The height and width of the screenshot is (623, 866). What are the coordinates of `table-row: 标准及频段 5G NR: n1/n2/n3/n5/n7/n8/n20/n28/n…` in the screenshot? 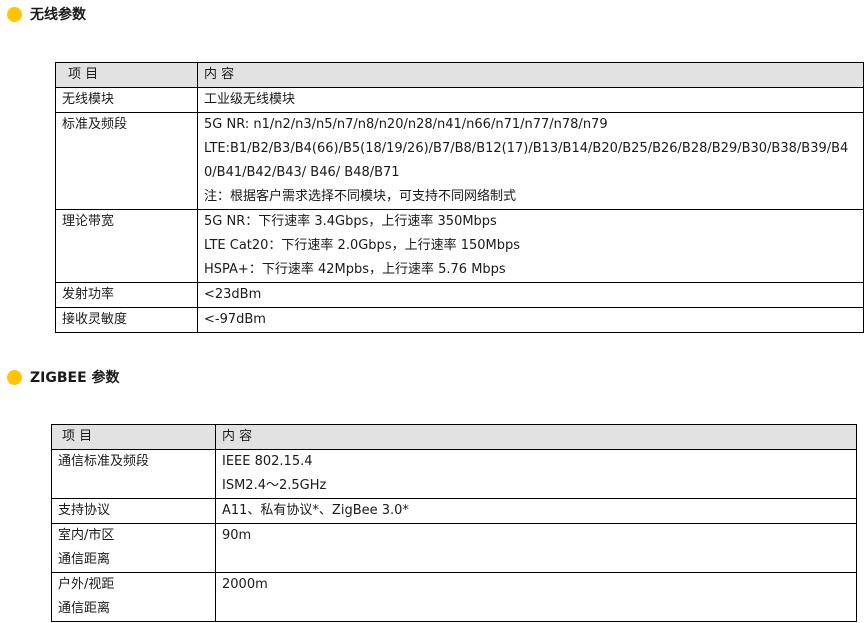 It's located at (459, 161).